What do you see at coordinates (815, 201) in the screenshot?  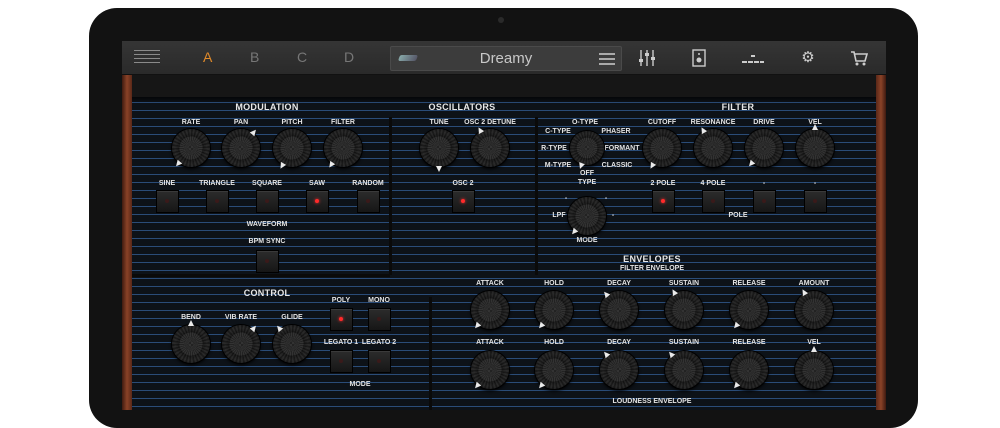 I see `pole-slot-4-button` at bounding box center [815, 201].